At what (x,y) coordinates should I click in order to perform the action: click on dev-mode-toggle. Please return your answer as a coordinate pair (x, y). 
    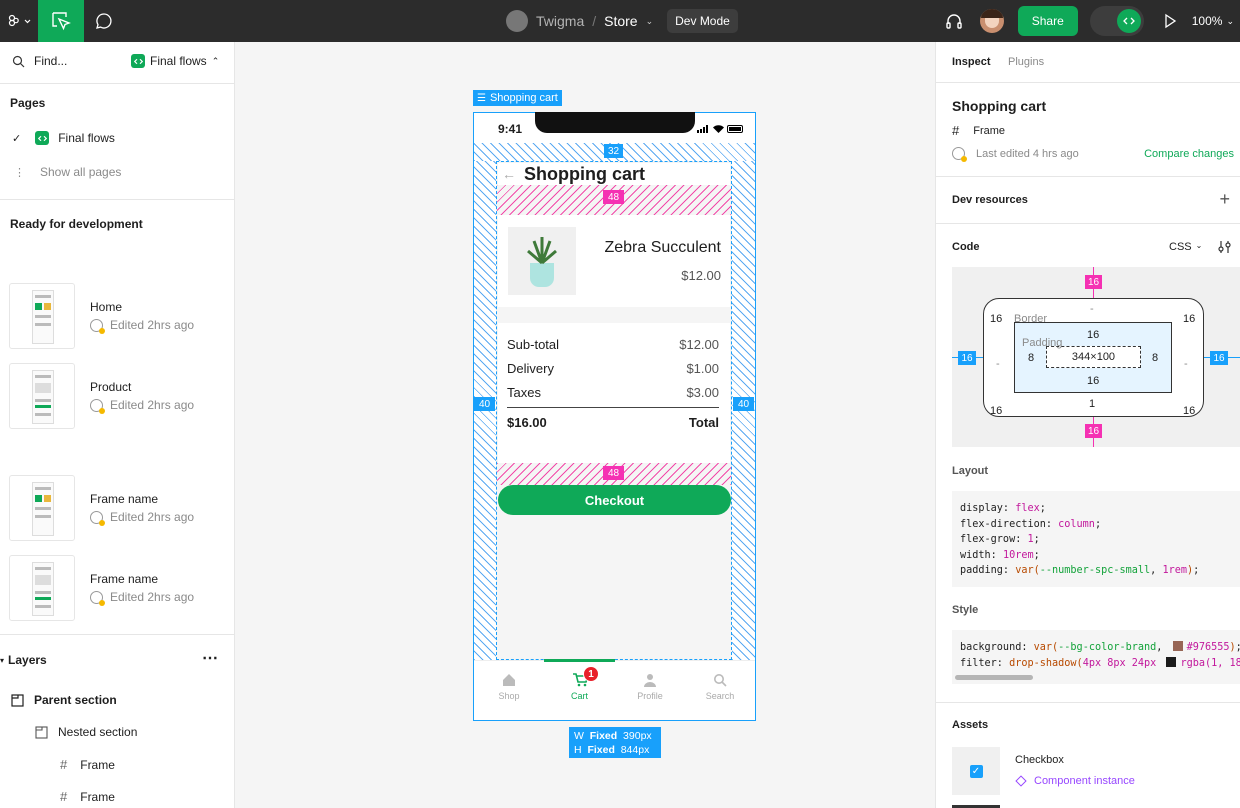
    Looking at the image, I should click on (1116, 21).